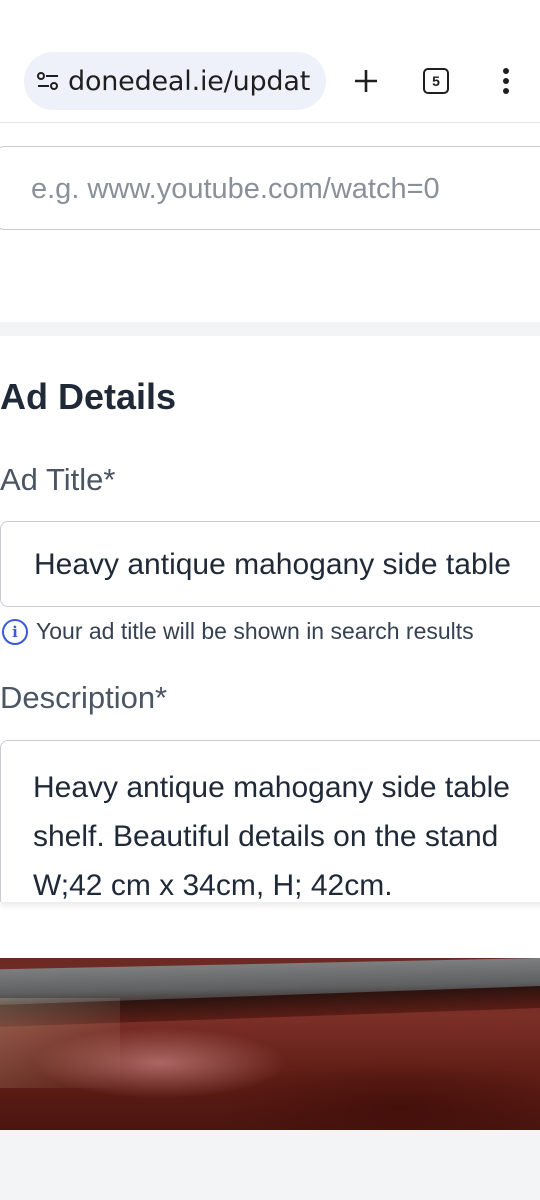 Image resolution: width=540 pixels, height=1200 pixels. I want to click on ad-title-input, so click(270, 565).